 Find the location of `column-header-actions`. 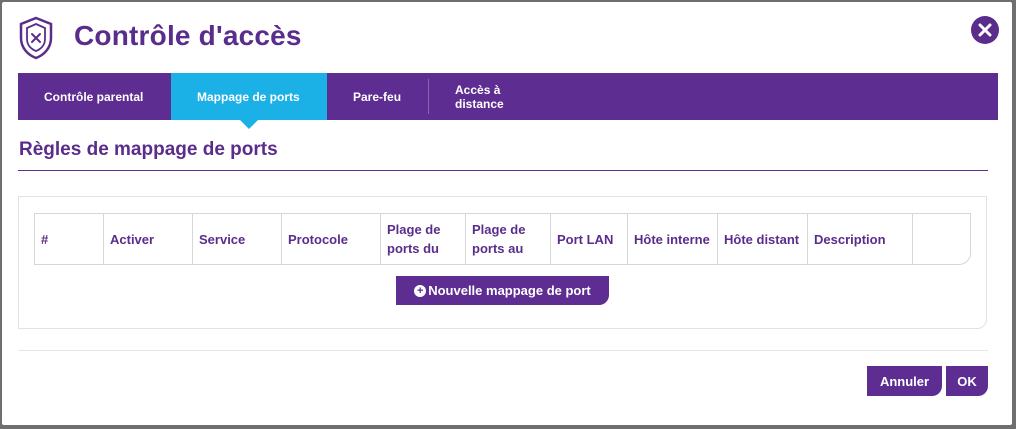

column-header-actions is located at coordinates (941, 239).